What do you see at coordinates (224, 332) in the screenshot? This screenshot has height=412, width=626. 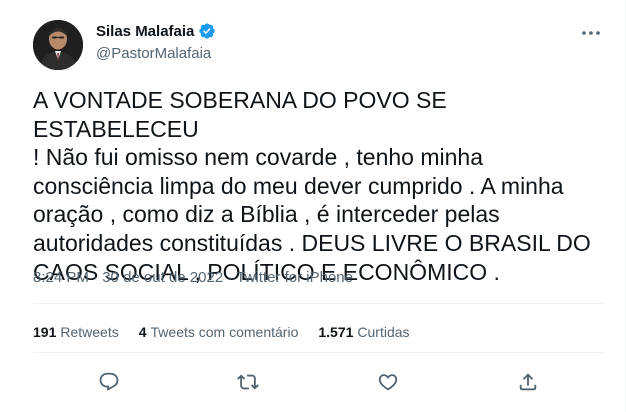 I see `quote-tweets-label: Tweets com comentário` at bounding box center [224, 332].